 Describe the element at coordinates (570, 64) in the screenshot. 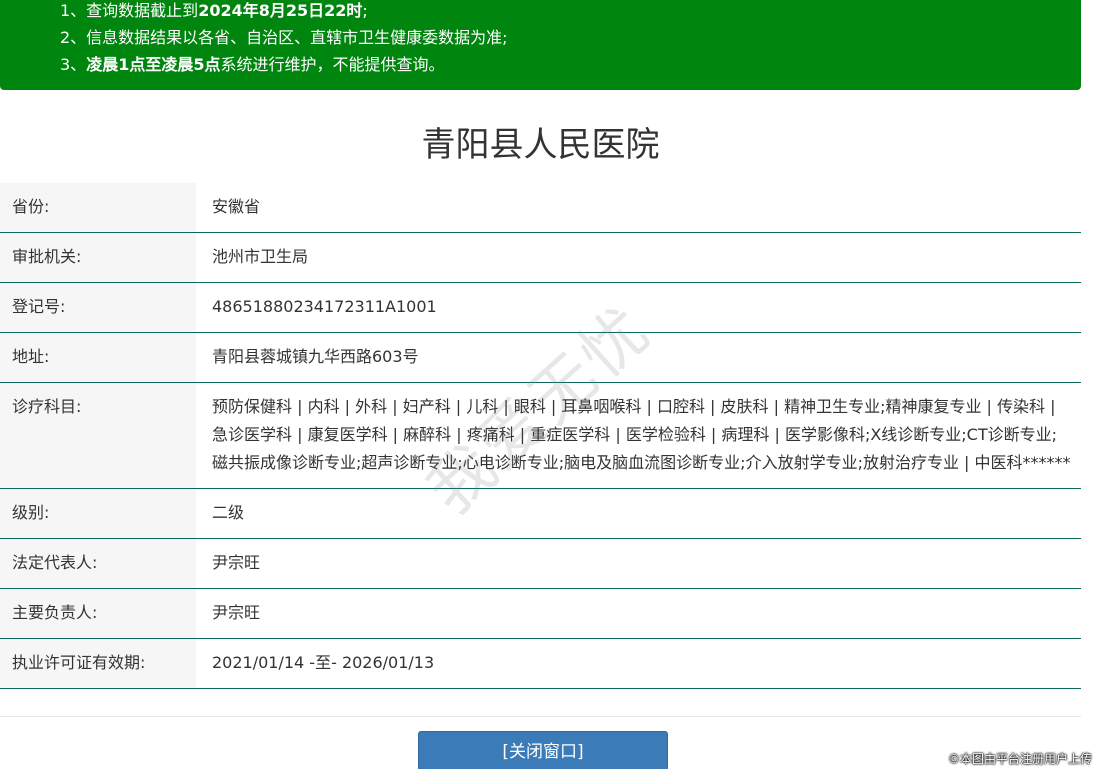

I see `notice-line-3: 3、凌晨1点至凌晨5点系统进行维护，不能提供查询。` at that location.